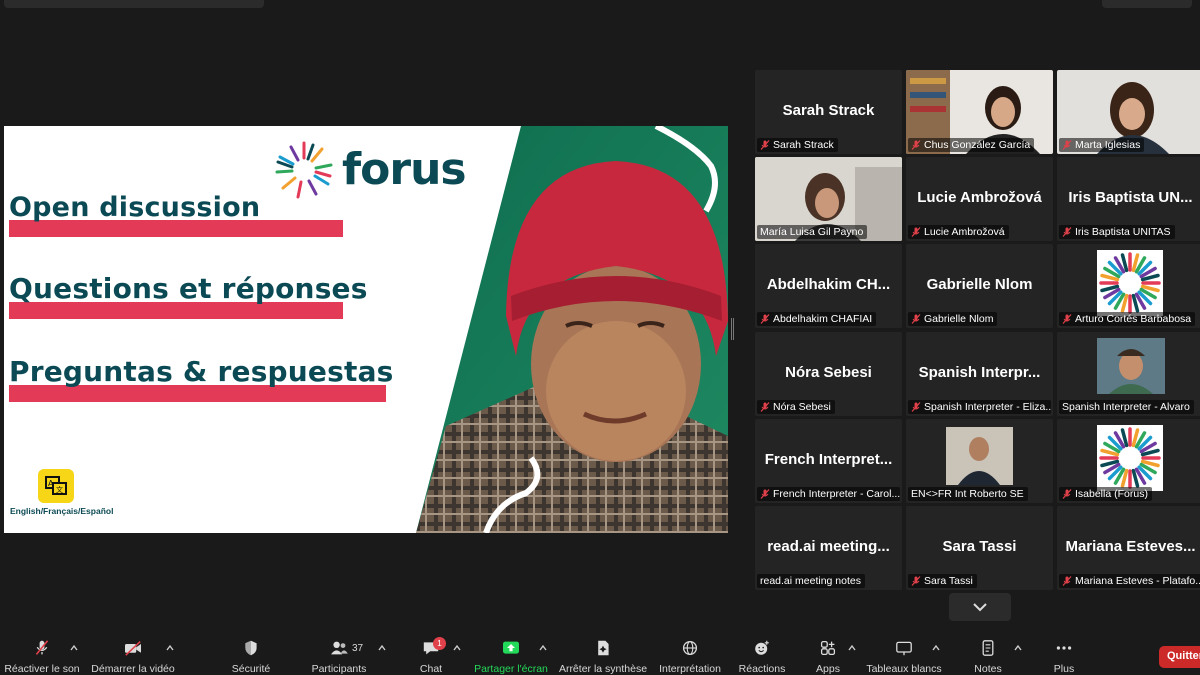 This screenshot has width=1200, height=675. I want to click on participant-name-label: EN<>FR Int Roberto SE, so click(968, 494).